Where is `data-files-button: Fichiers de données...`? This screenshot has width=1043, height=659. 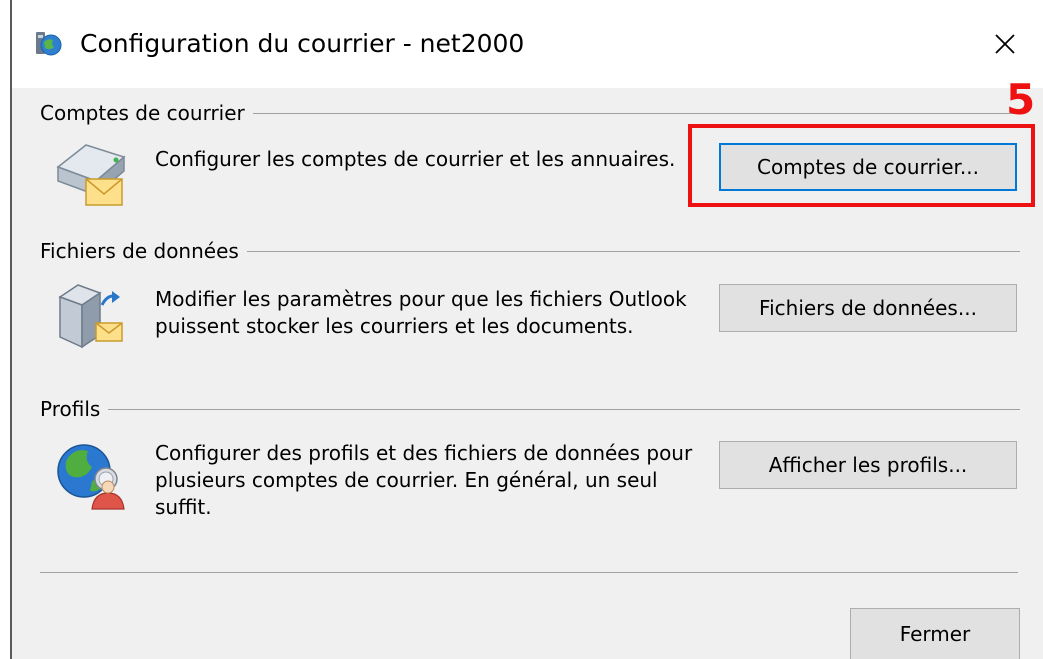
data-files-button: Fichiers de données... is located at coordinates (868, 308).